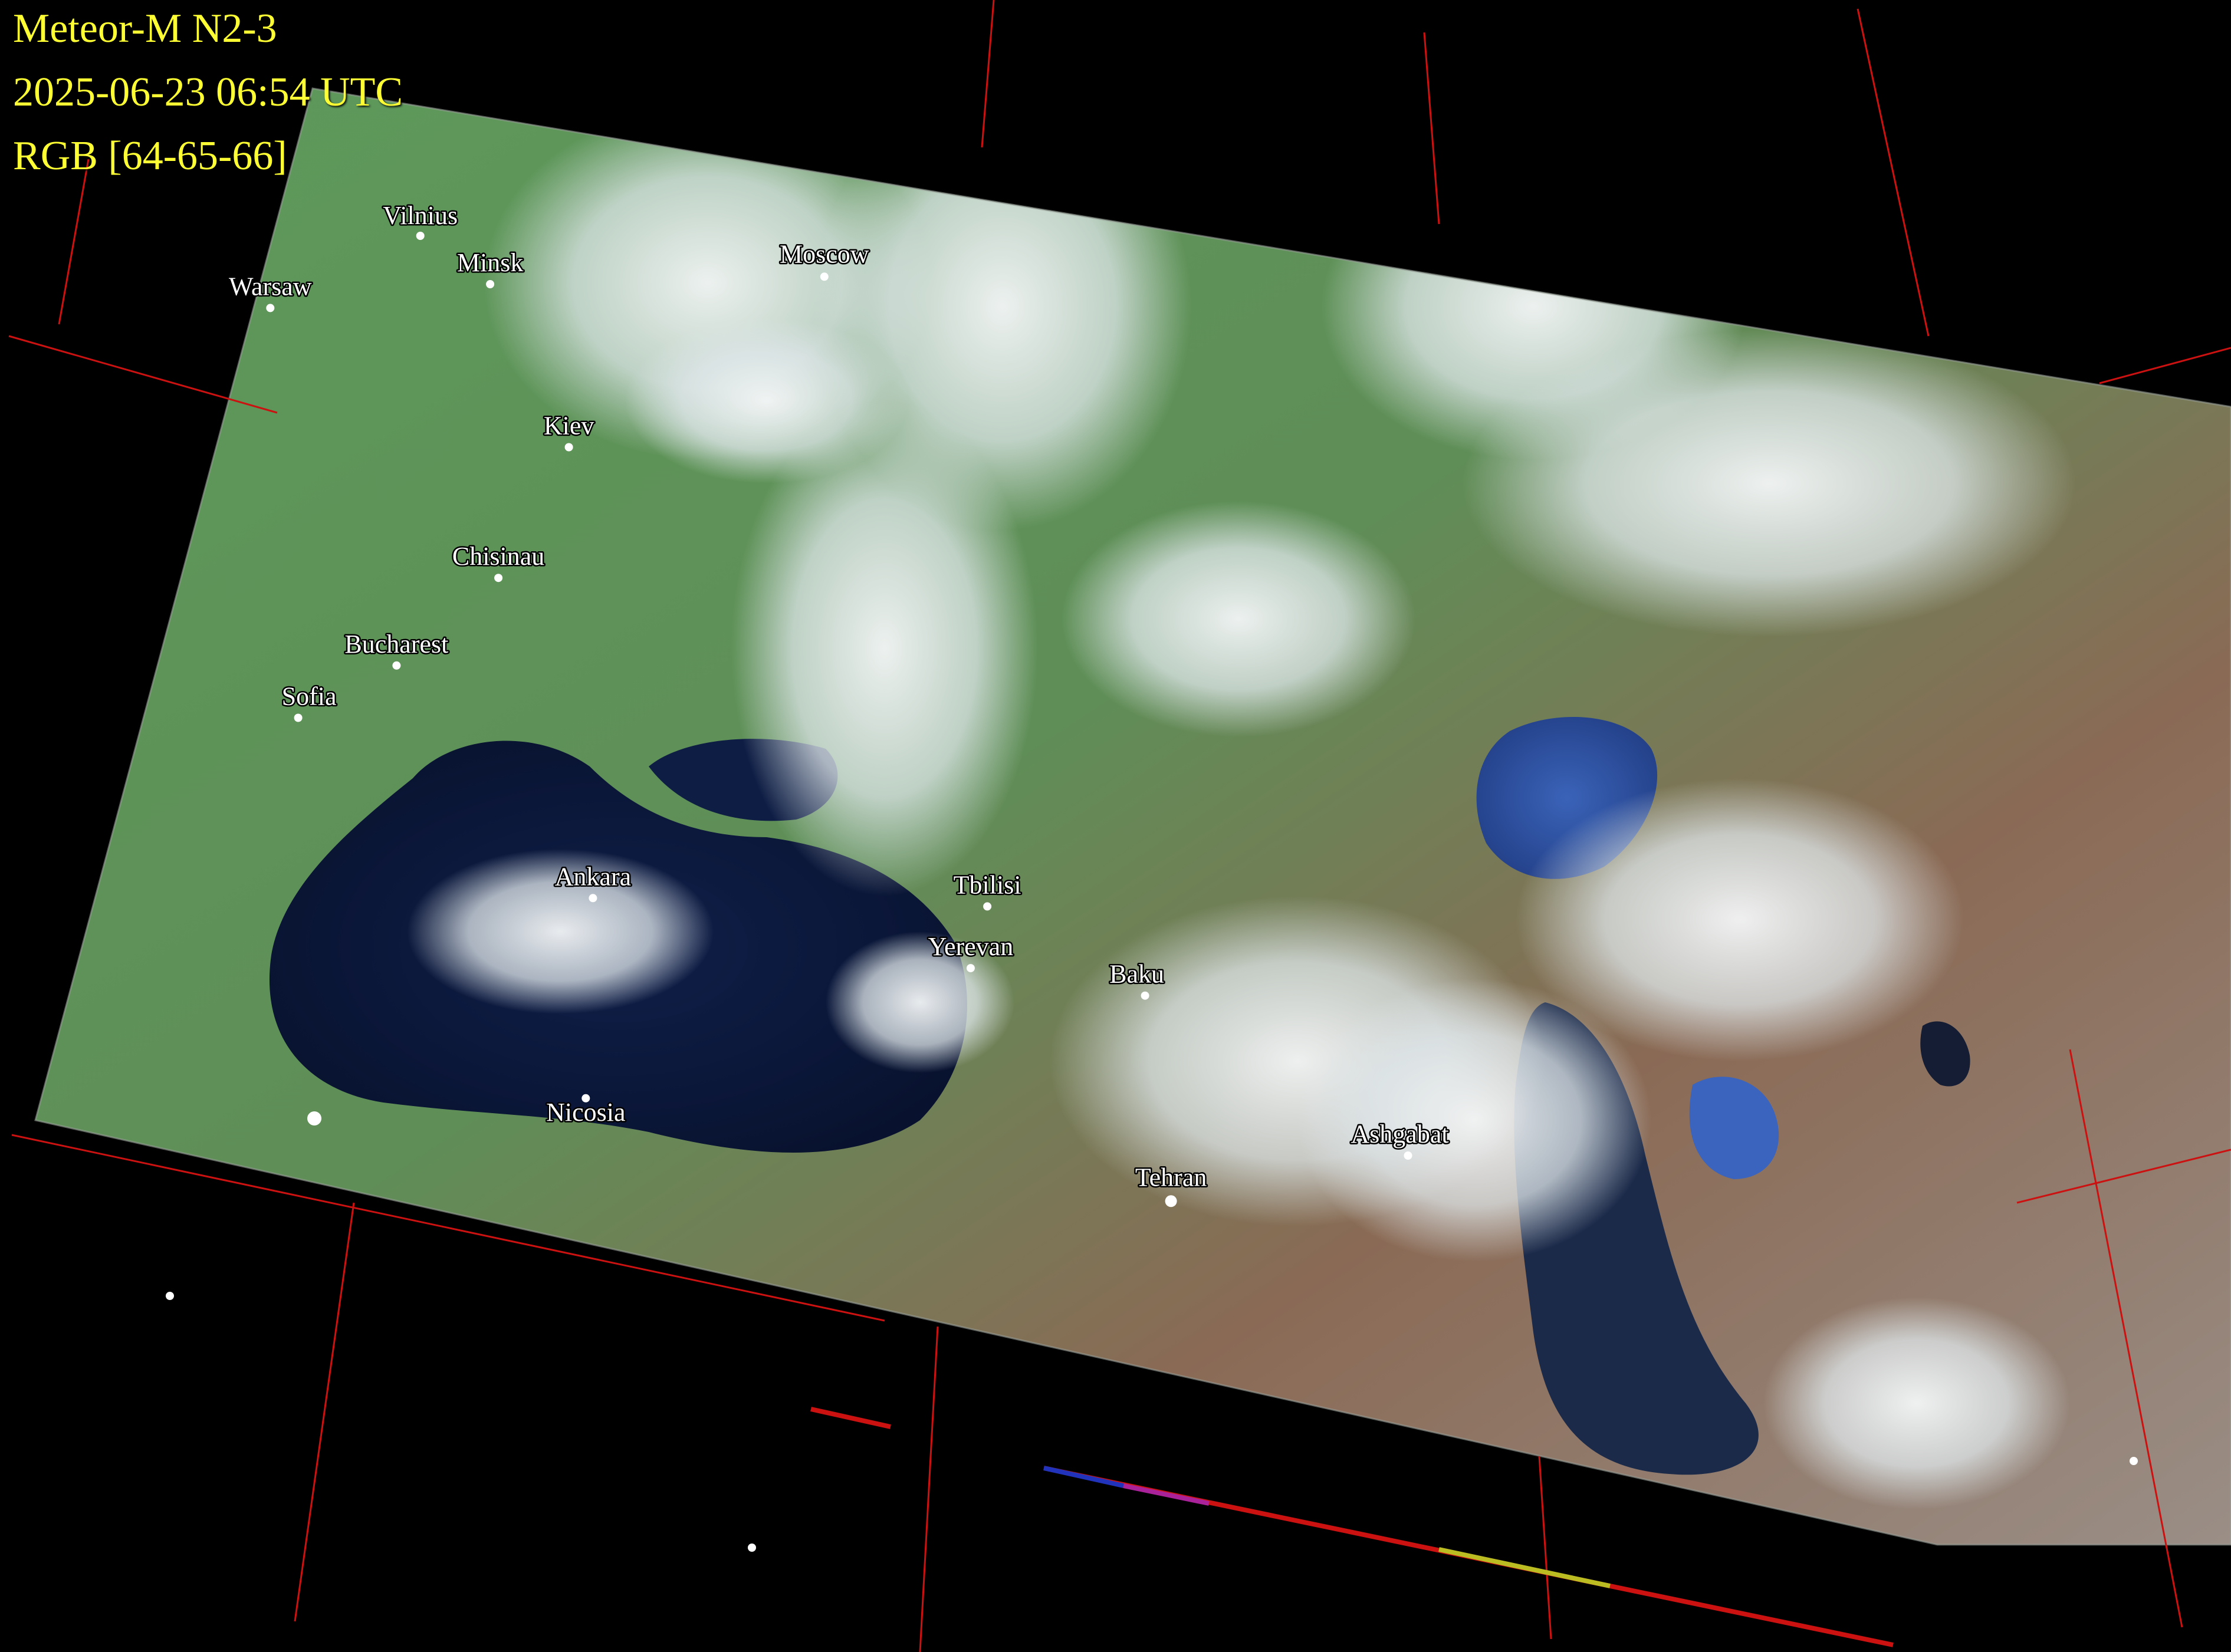  Describe the element at coordinates (208, 93) in the screenshot. I see `capture-timestamp: 2025-06-23 06:54 UTC` at that location.